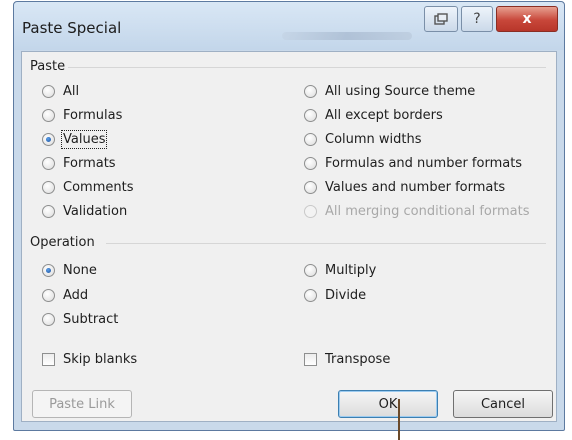  Describe the element at coordinates (48, 295) in the screenshot. I see `radio-add` at that location.